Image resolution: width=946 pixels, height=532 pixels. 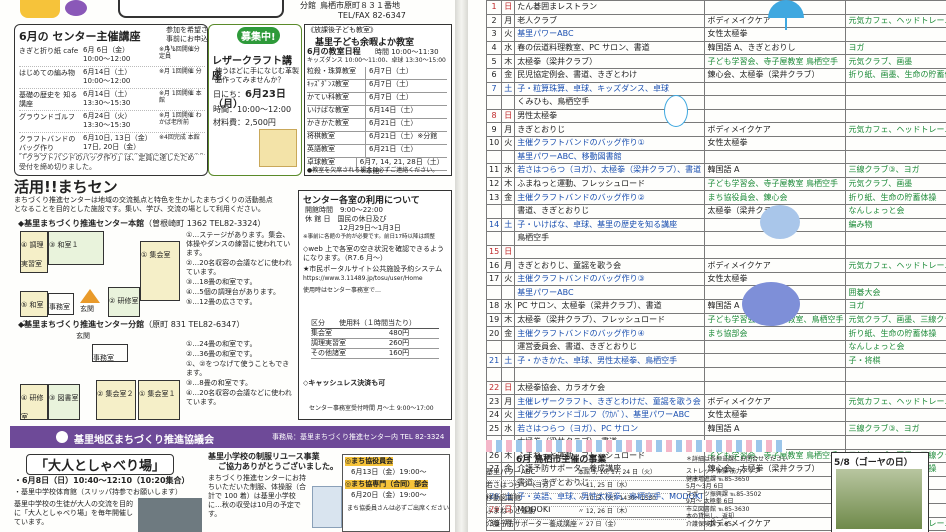 I want to click on schedule-day: 9, so click(x=494, y=129).